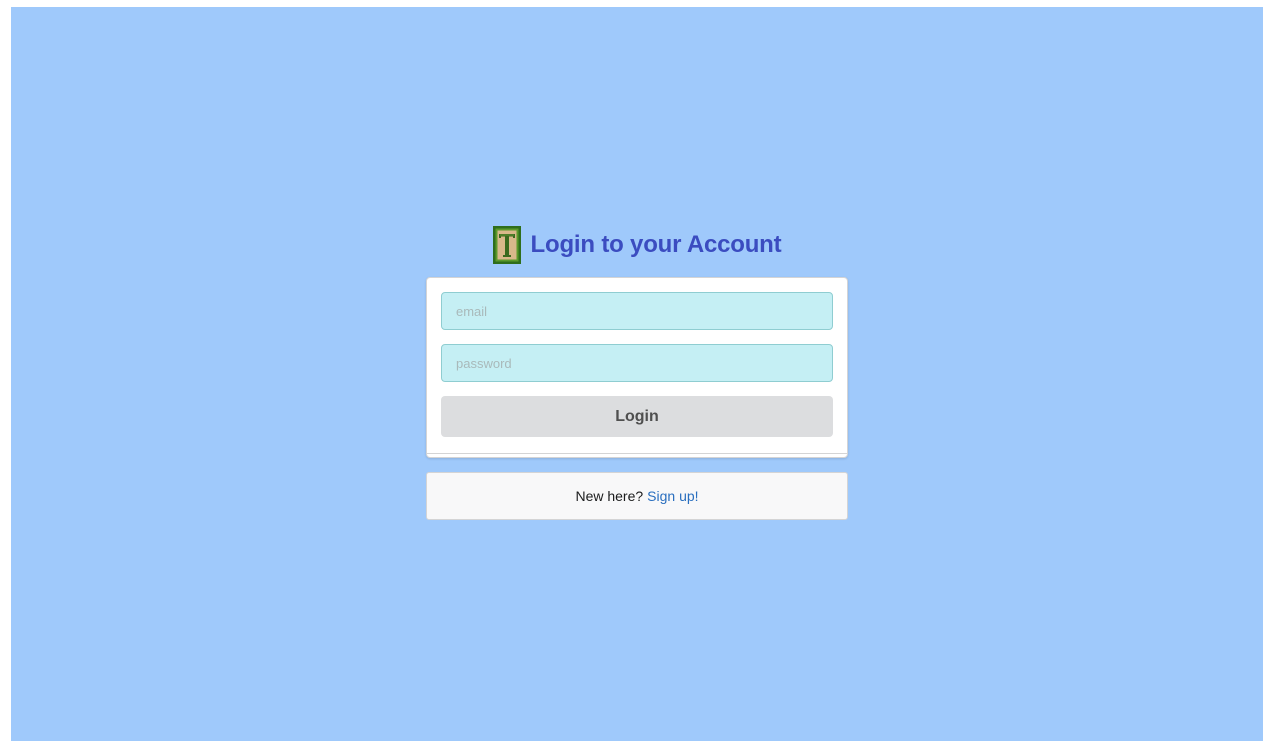  What do you see at coordinates (672, 496) in the screenshot?
I see `signup-link: Sign up!` at bounding box center [672, 496].